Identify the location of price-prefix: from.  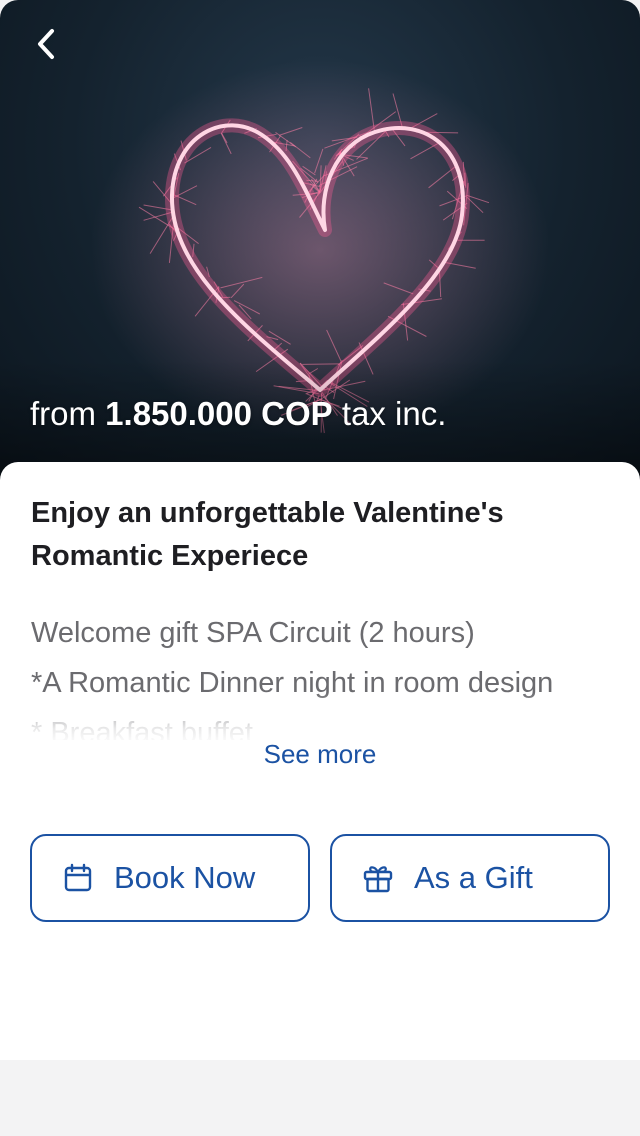
(63, 413).